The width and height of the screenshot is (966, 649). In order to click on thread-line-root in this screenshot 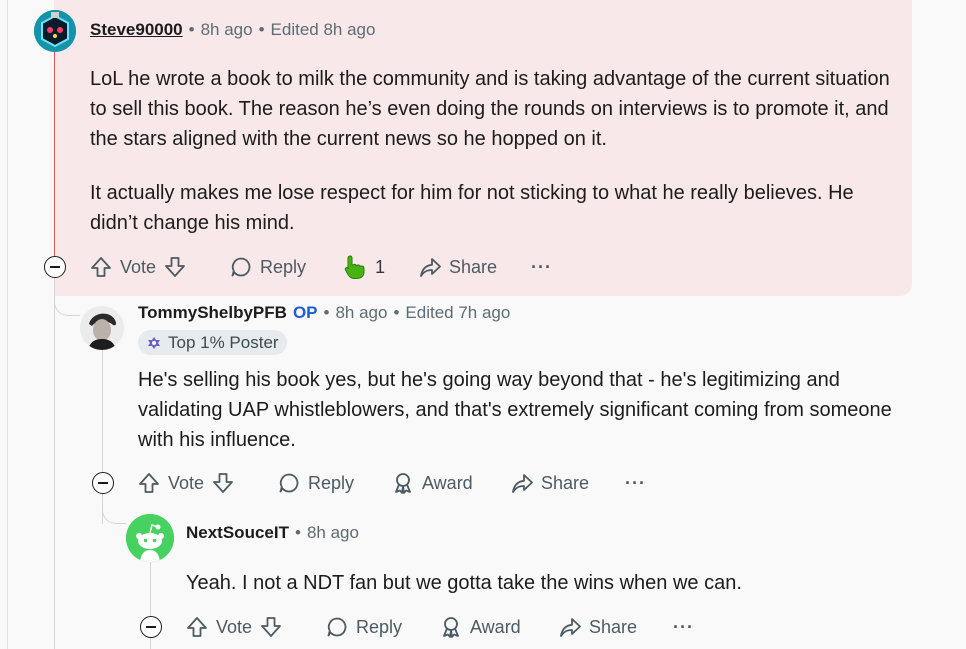, I will do `click(54, 474)`.